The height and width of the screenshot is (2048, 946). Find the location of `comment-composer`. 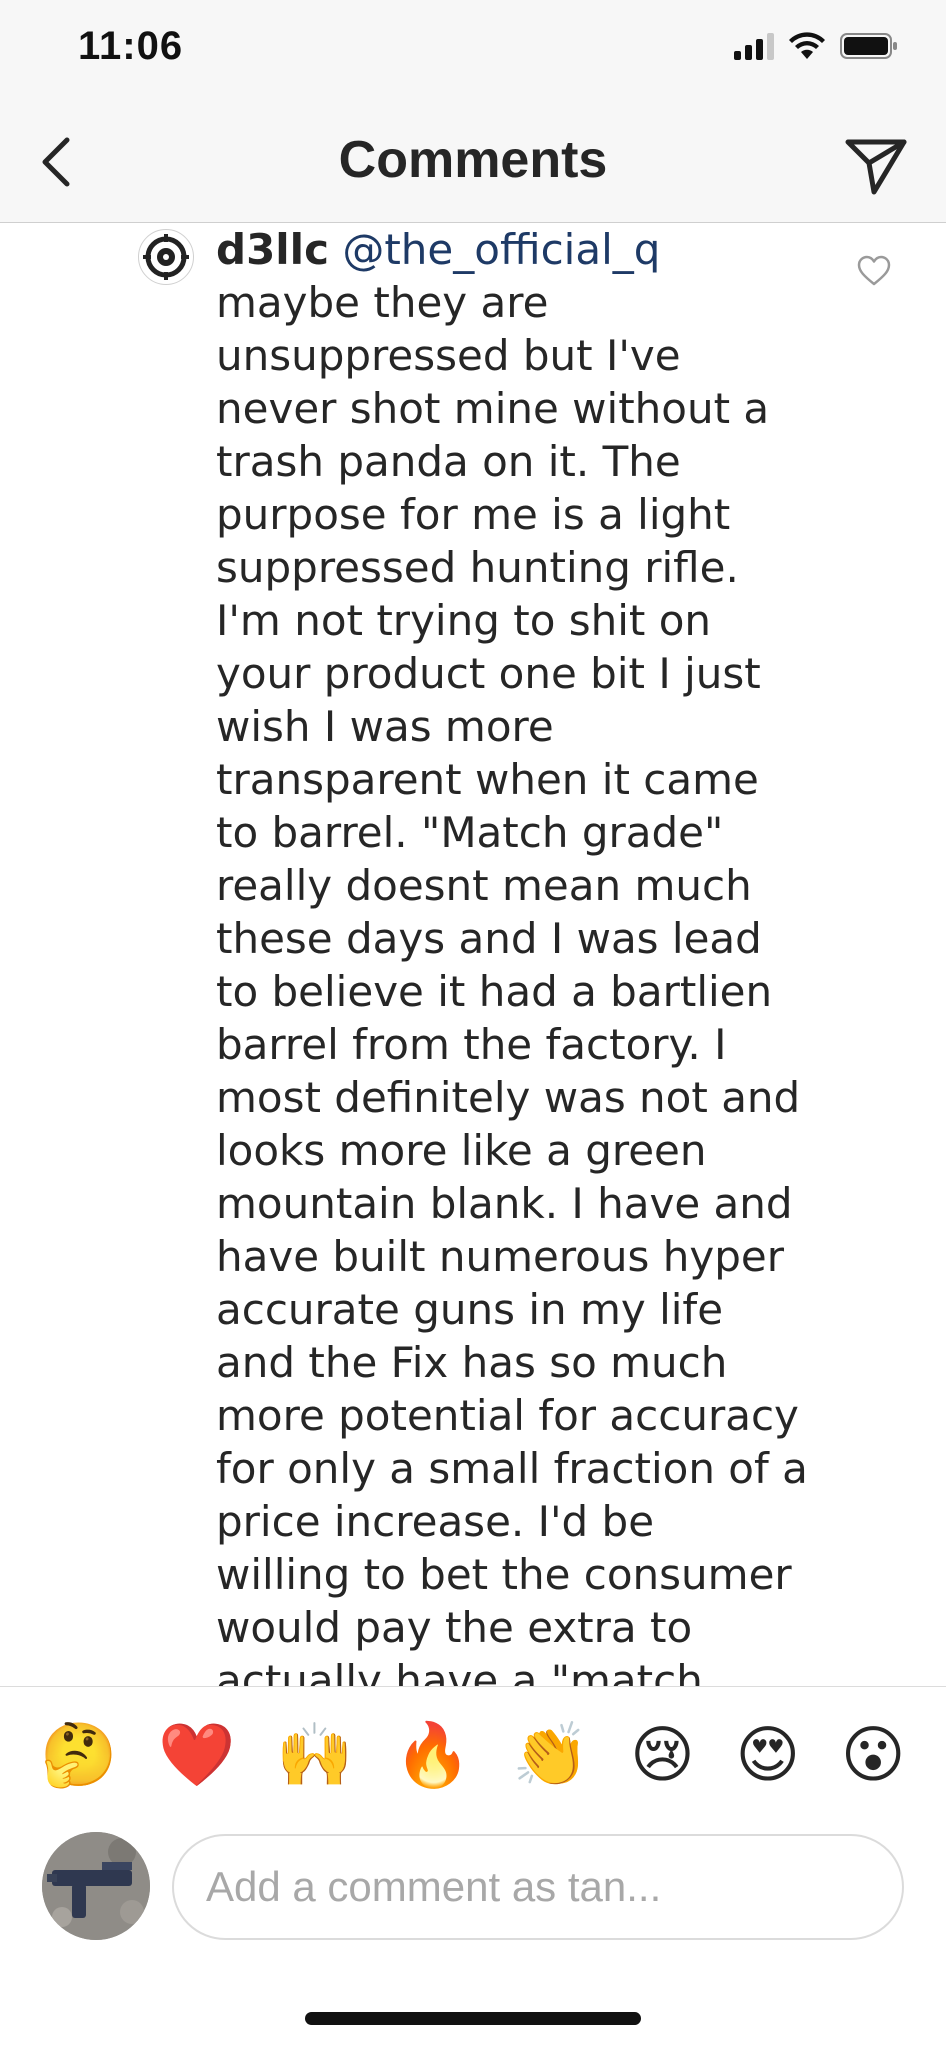

comment-composer is located at coordinates (473, 1890).